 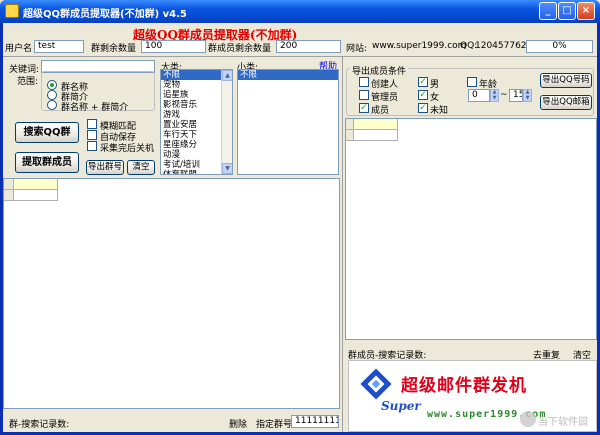 I want to click on member-label: 成员, so click(x=380, y=111).